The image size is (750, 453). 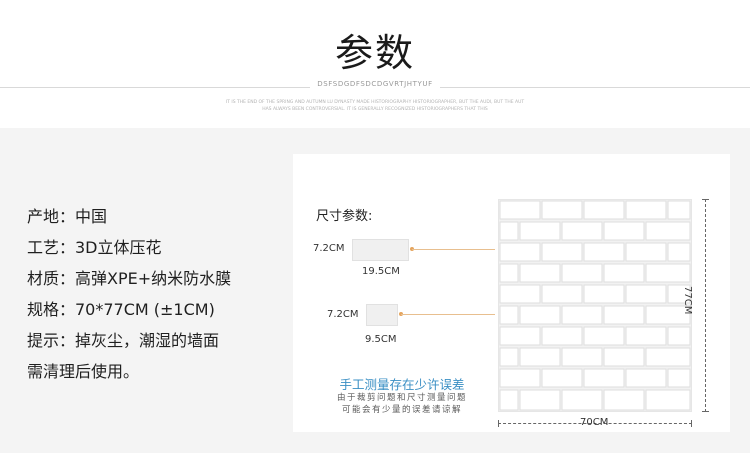 I want to click on sample2-height-label: 7.2CM, so click(x=343, y=314).